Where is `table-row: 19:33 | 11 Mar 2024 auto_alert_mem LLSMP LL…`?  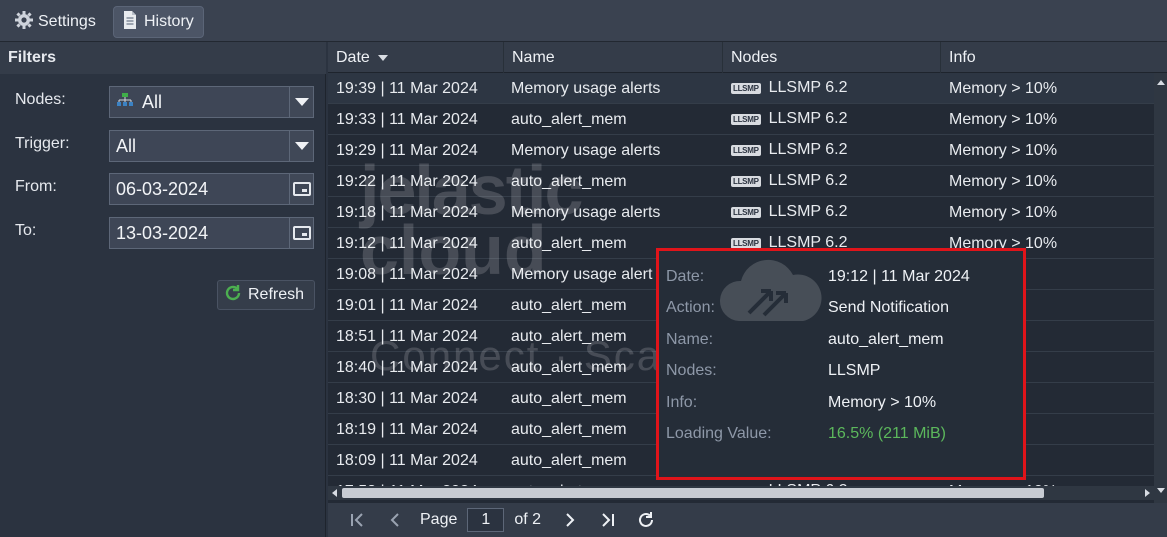
table-row: 19:33 | 11 Mar 2024 auto_alert_mem LLSMP LL… is located at coordinates (741, 119).